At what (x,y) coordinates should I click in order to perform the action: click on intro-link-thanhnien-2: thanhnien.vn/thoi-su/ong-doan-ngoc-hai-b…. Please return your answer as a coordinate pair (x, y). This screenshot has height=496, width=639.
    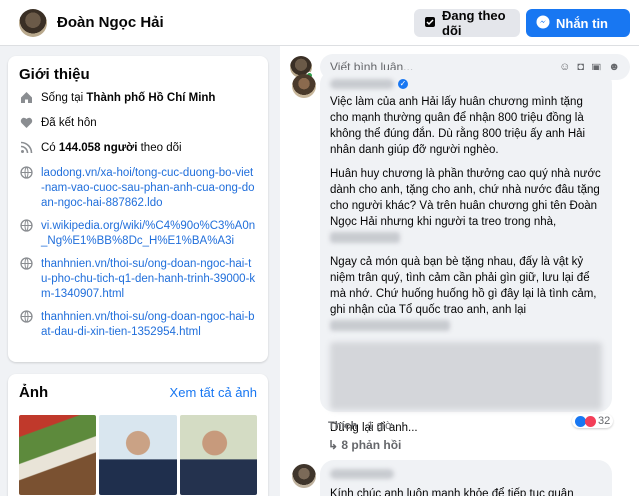
    Looking at the image, I should click on (149, 325).